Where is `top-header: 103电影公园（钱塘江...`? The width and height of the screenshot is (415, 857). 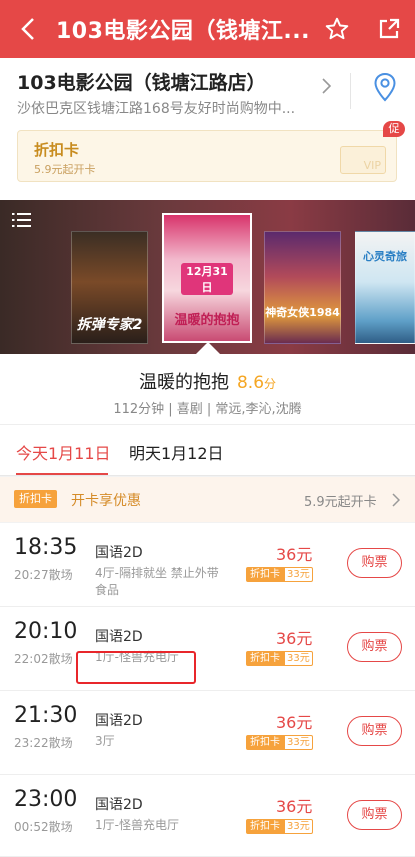 top-header: 103电影公园（钱塘江... is located at coordinates (207, 29).